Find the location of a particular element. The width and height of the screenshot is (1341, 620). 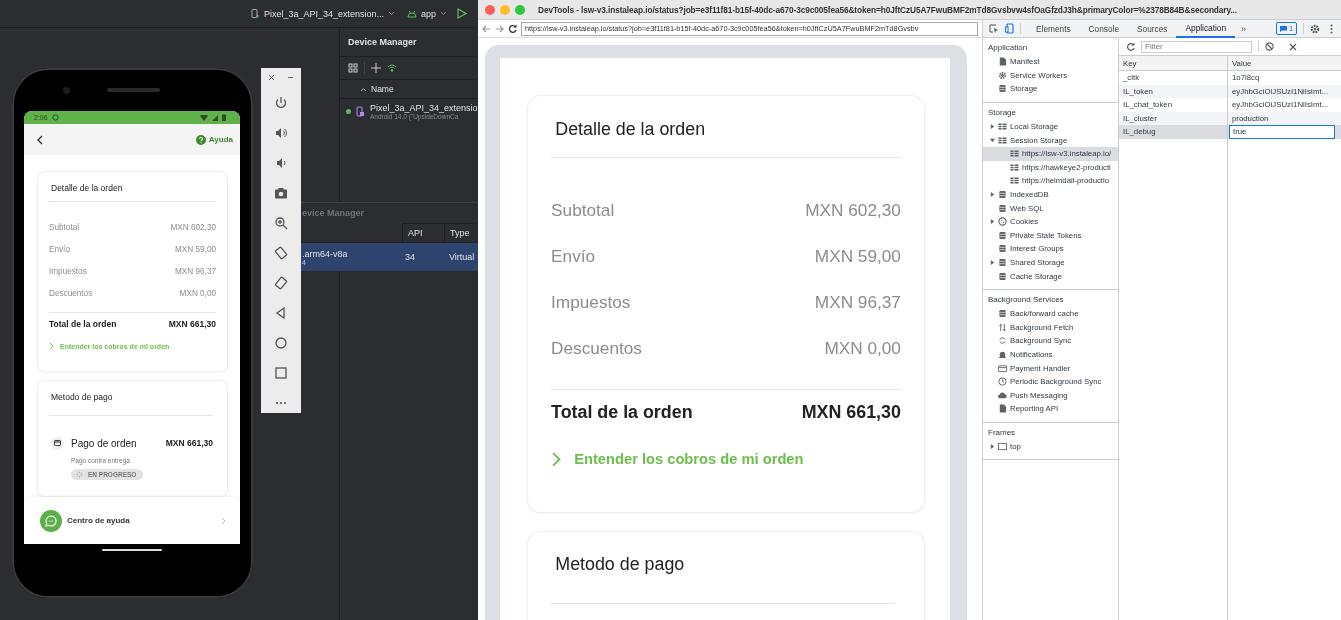

kebab-menu-icon is located at coordinates (1332, 28).